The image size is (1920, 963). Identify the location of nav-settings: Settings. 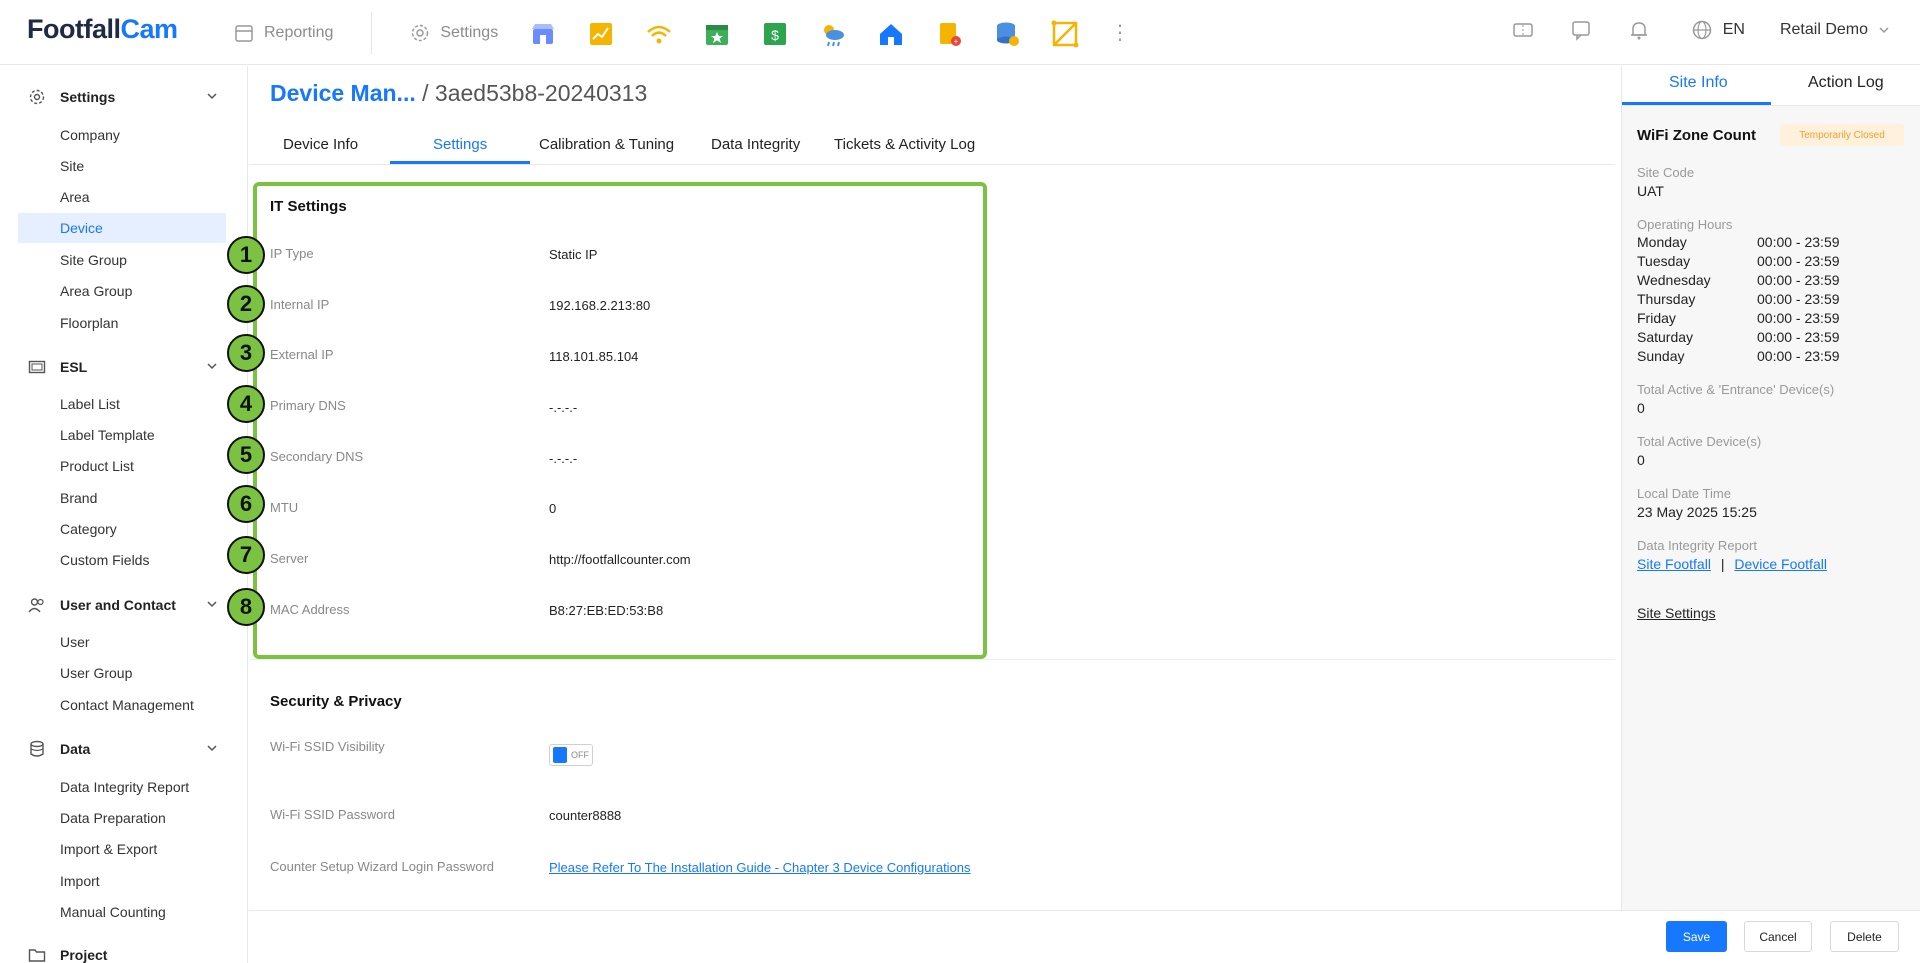
(454, 33).